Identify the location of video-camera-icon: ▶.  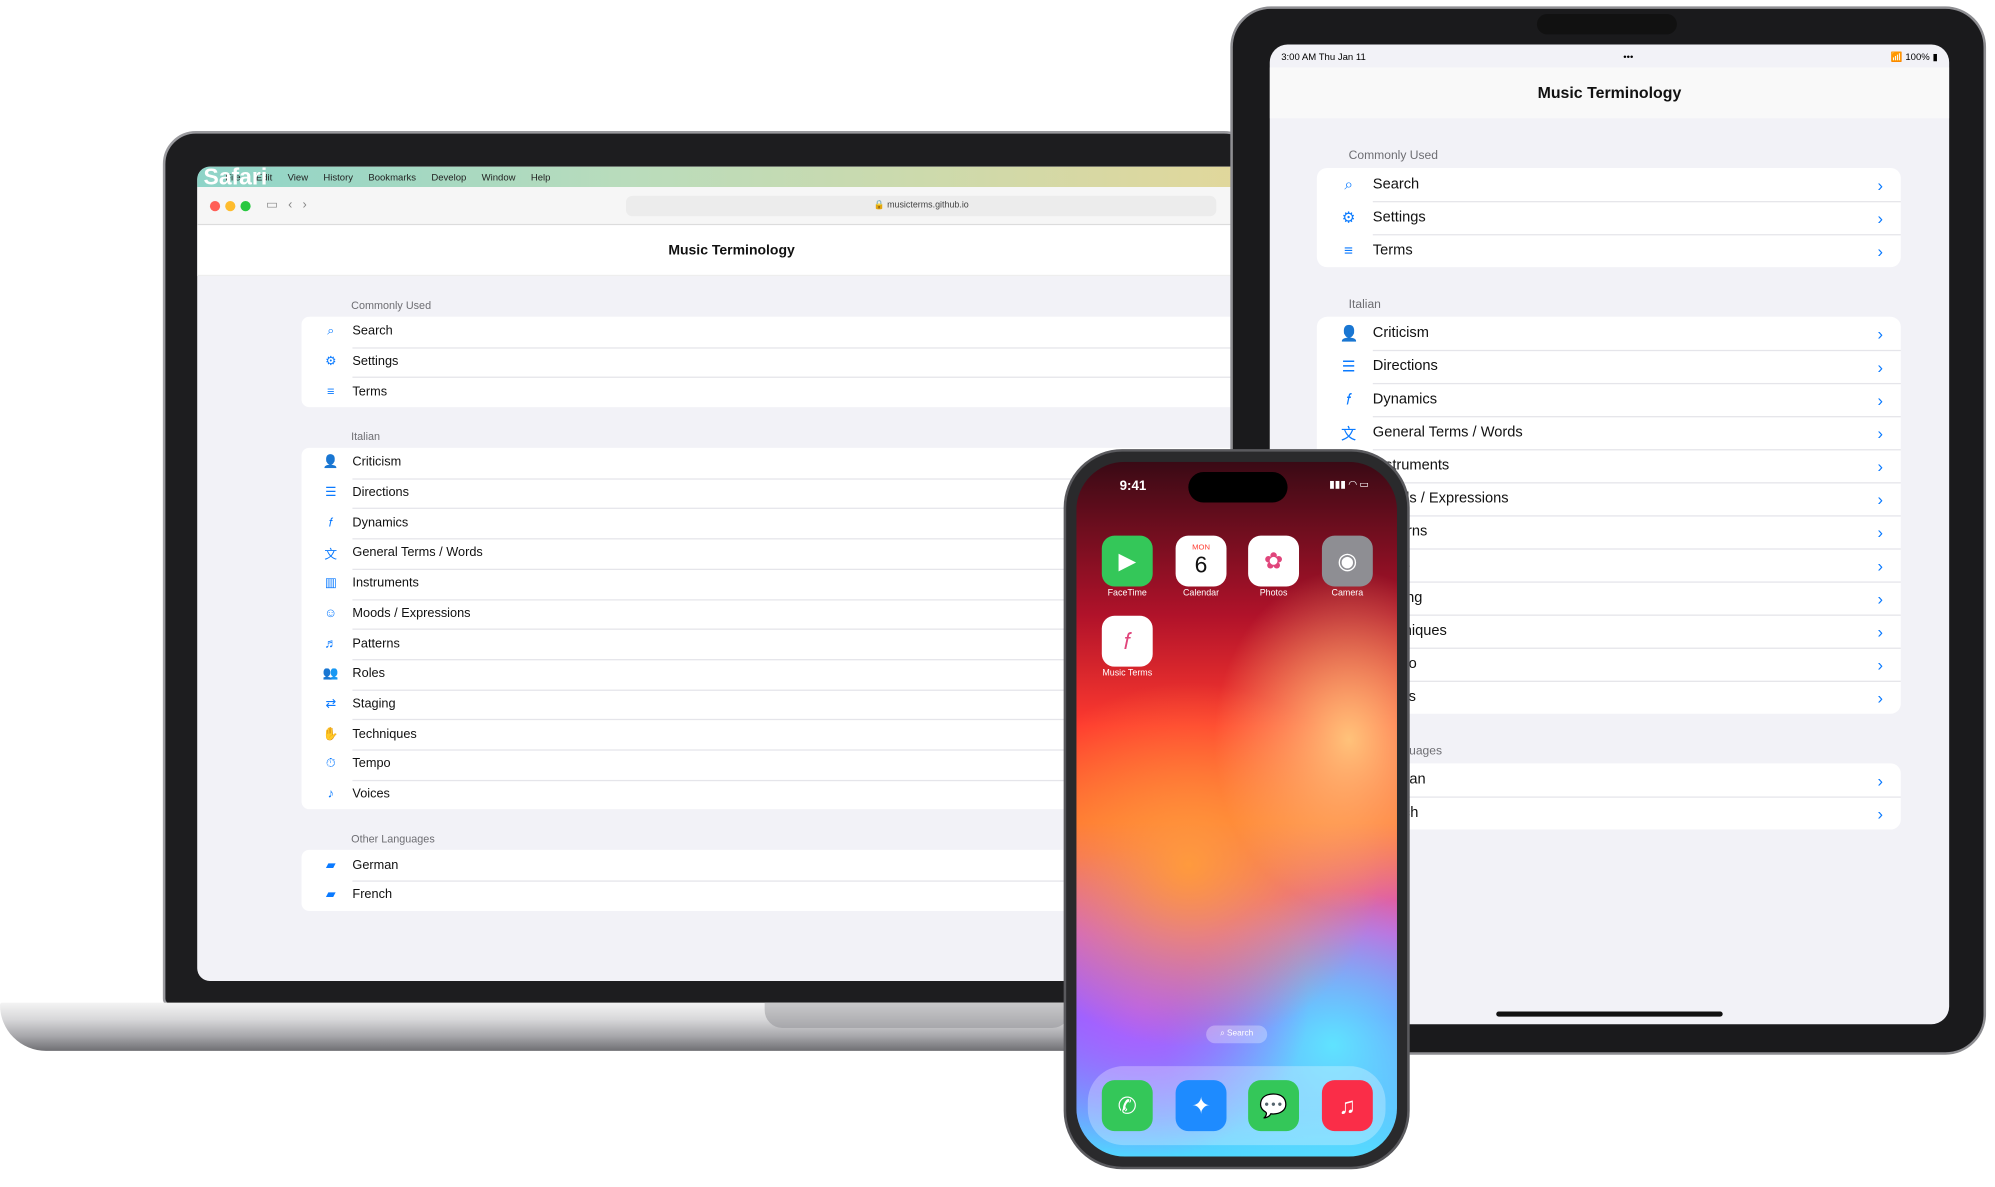
(1127, 561).